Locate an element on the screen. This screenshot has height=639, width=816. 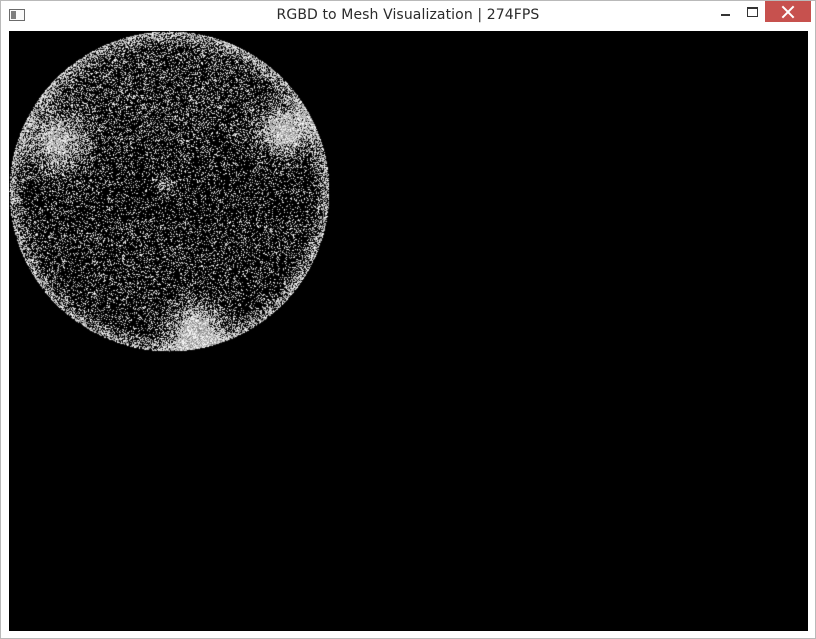
maximize-icon is located at coordinates (752, 12).